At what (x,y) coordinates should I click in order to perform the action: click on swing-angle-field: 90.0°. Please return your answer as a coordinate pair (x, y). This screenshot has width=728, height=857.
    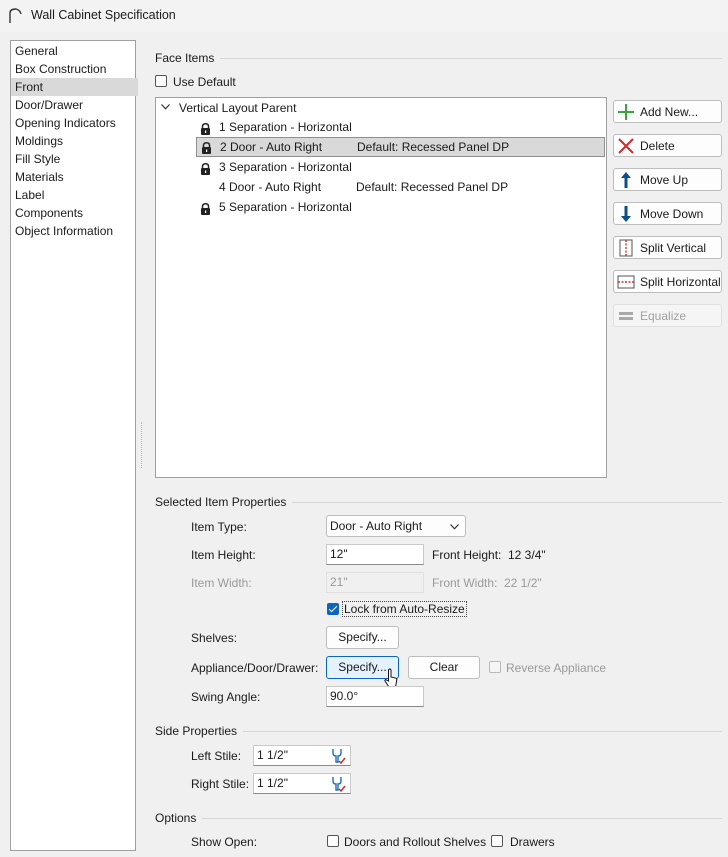
    Looking at the image, I should click on (375, 696).